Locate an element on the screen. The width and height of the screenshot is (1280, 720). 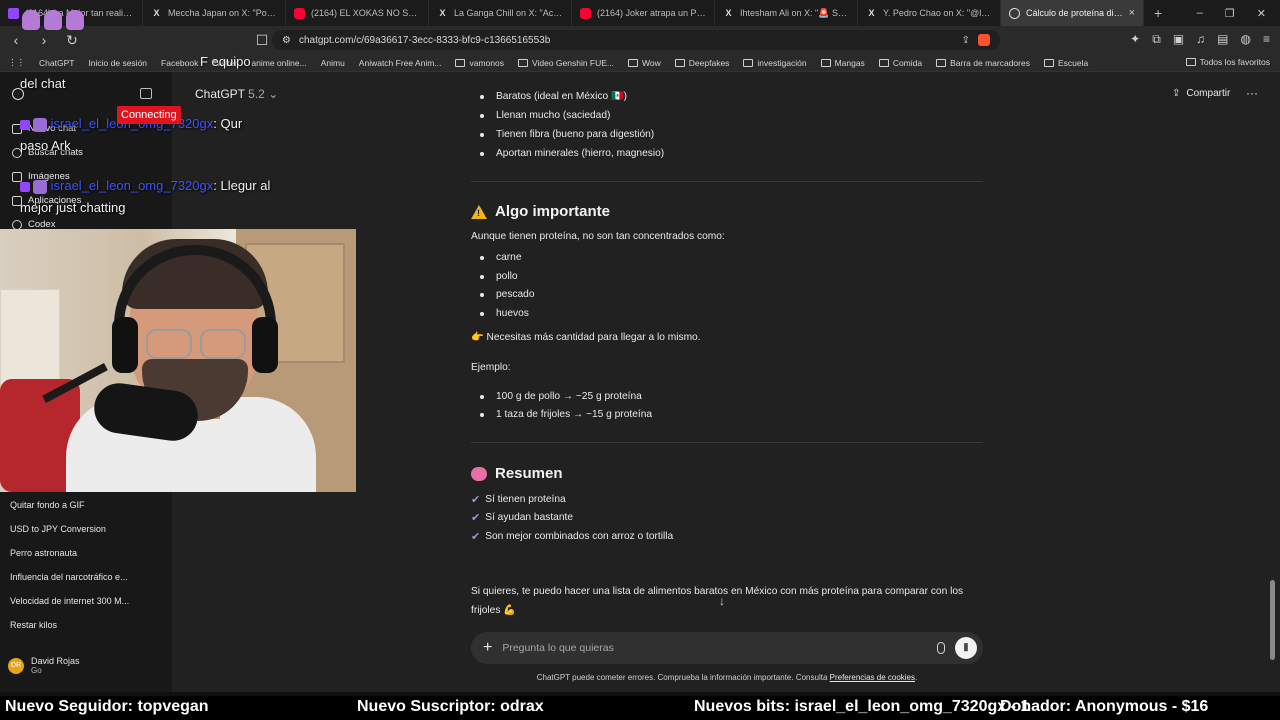
cookie-preferences-link: Preferencias de cookies is located at coordinates (872, 677).